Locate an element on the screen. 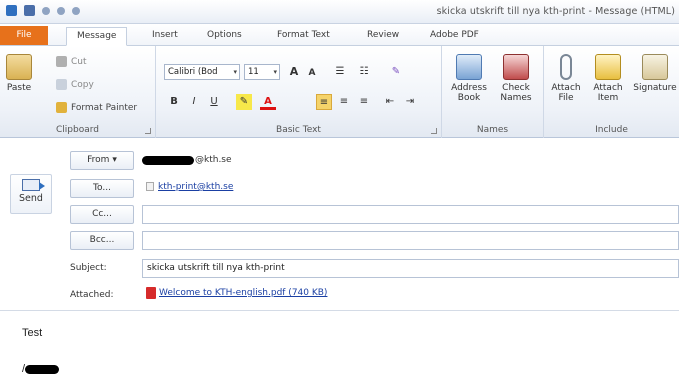 The height and width of the screenshot is (381, 679). basic-text-launcher-icon is located at coordinates (434, 131).